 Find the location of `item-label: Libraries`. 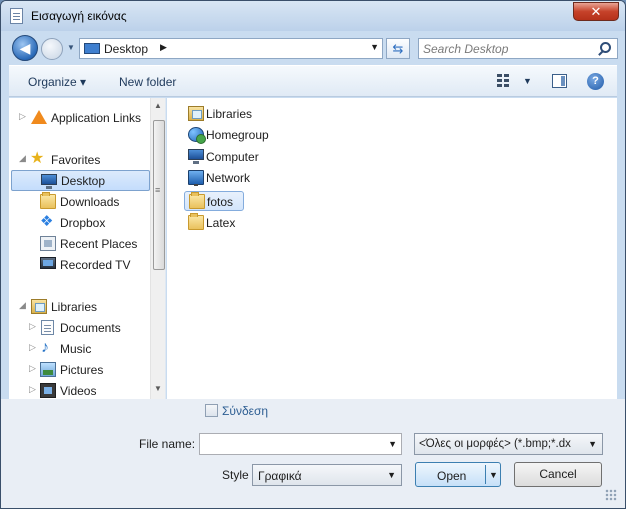

item-label: Libraries is located at coordinates (229, 114).